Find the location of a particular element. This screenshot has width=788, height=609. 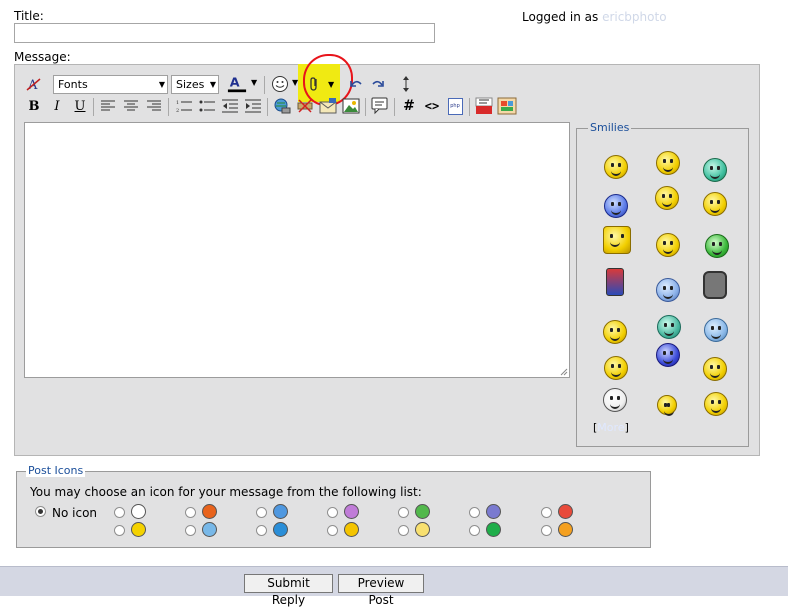

smiley-sunglasses-icon is located at coordinates (667, 405).